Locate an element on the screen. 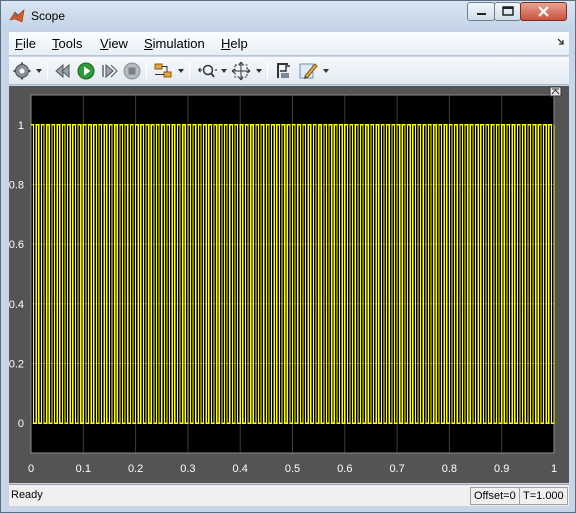 The width and height of the screenshot is (576, 513). autoscale-dropdown-icon is located at coordinates (259, 71).